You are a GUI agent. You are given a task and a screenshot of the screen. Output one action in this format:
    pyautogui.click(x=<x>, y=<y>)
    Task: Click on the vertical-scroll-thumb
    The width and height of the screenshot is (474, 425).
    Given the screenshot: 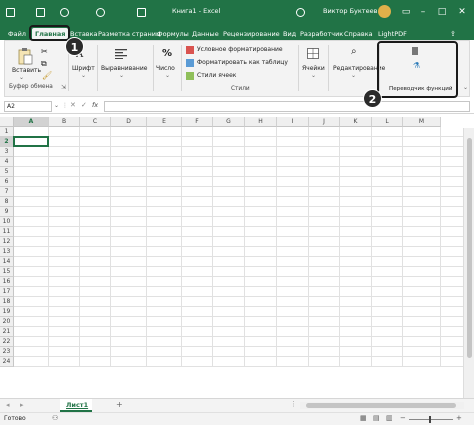 What is the action you would take?
    pyautogui.click(x=469, y=248)
    